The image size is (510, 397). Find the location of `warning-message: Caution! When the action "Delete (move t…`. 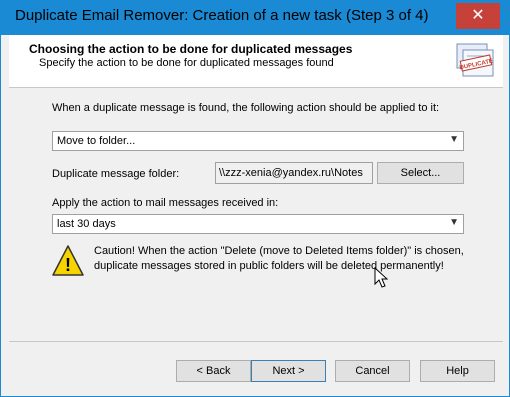

warning-message: Caution! When the action "Delete (move t… is located at coordinates (294, 259).